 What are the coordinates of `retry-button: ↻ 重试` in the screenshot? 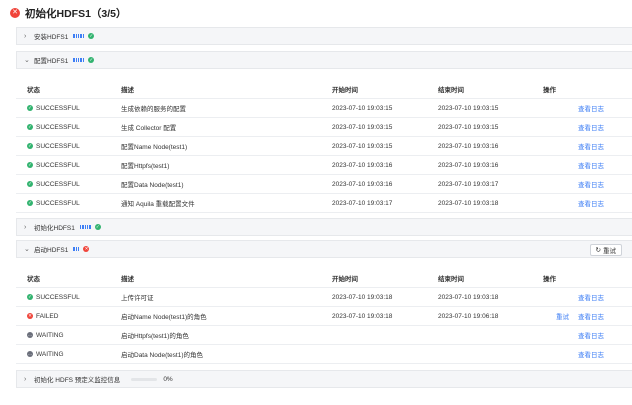 It's located at (605, 250).